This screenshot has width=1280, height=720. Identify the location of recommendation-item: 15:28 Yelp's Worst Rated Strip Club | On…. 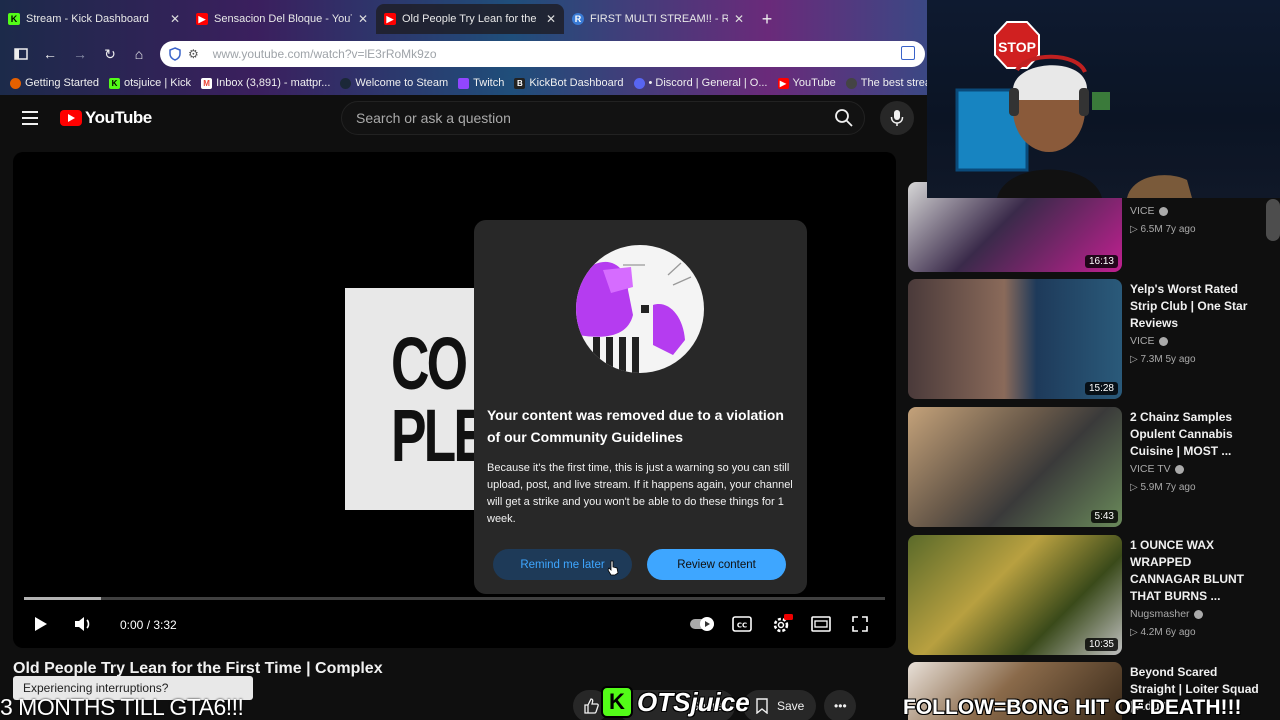
(1088, 340).